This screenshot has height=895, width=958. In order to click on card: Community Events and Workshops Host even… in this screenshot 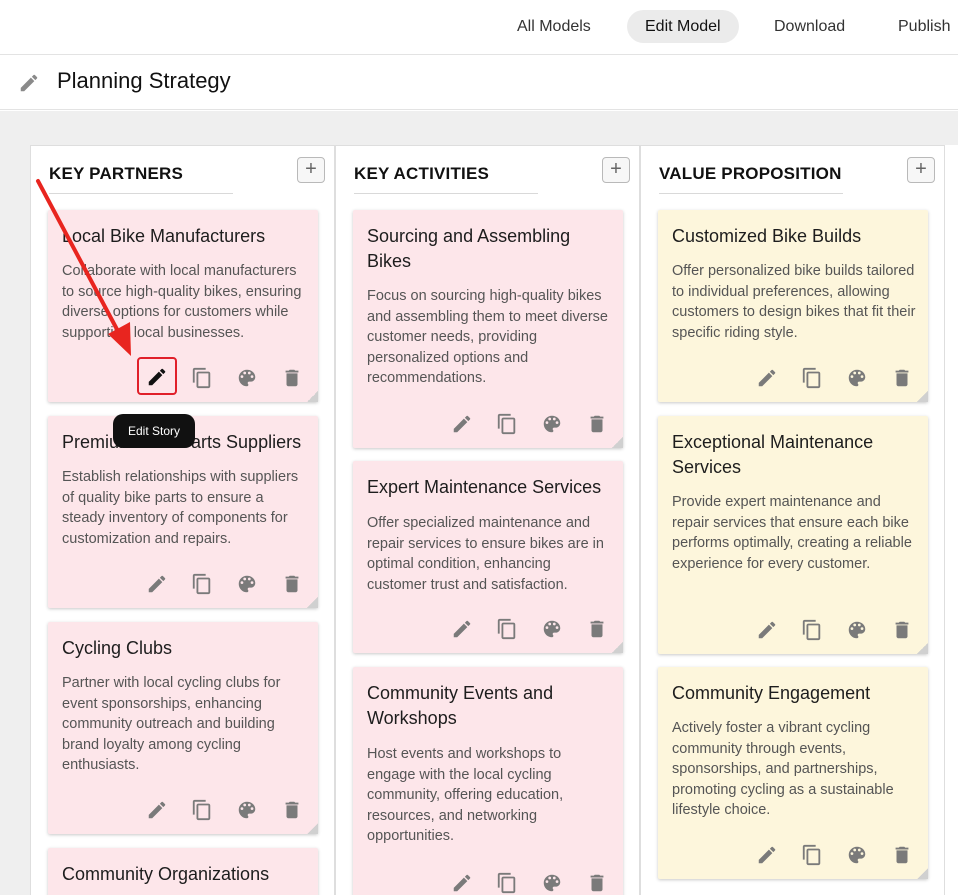, I will do `click(488, 781)`.